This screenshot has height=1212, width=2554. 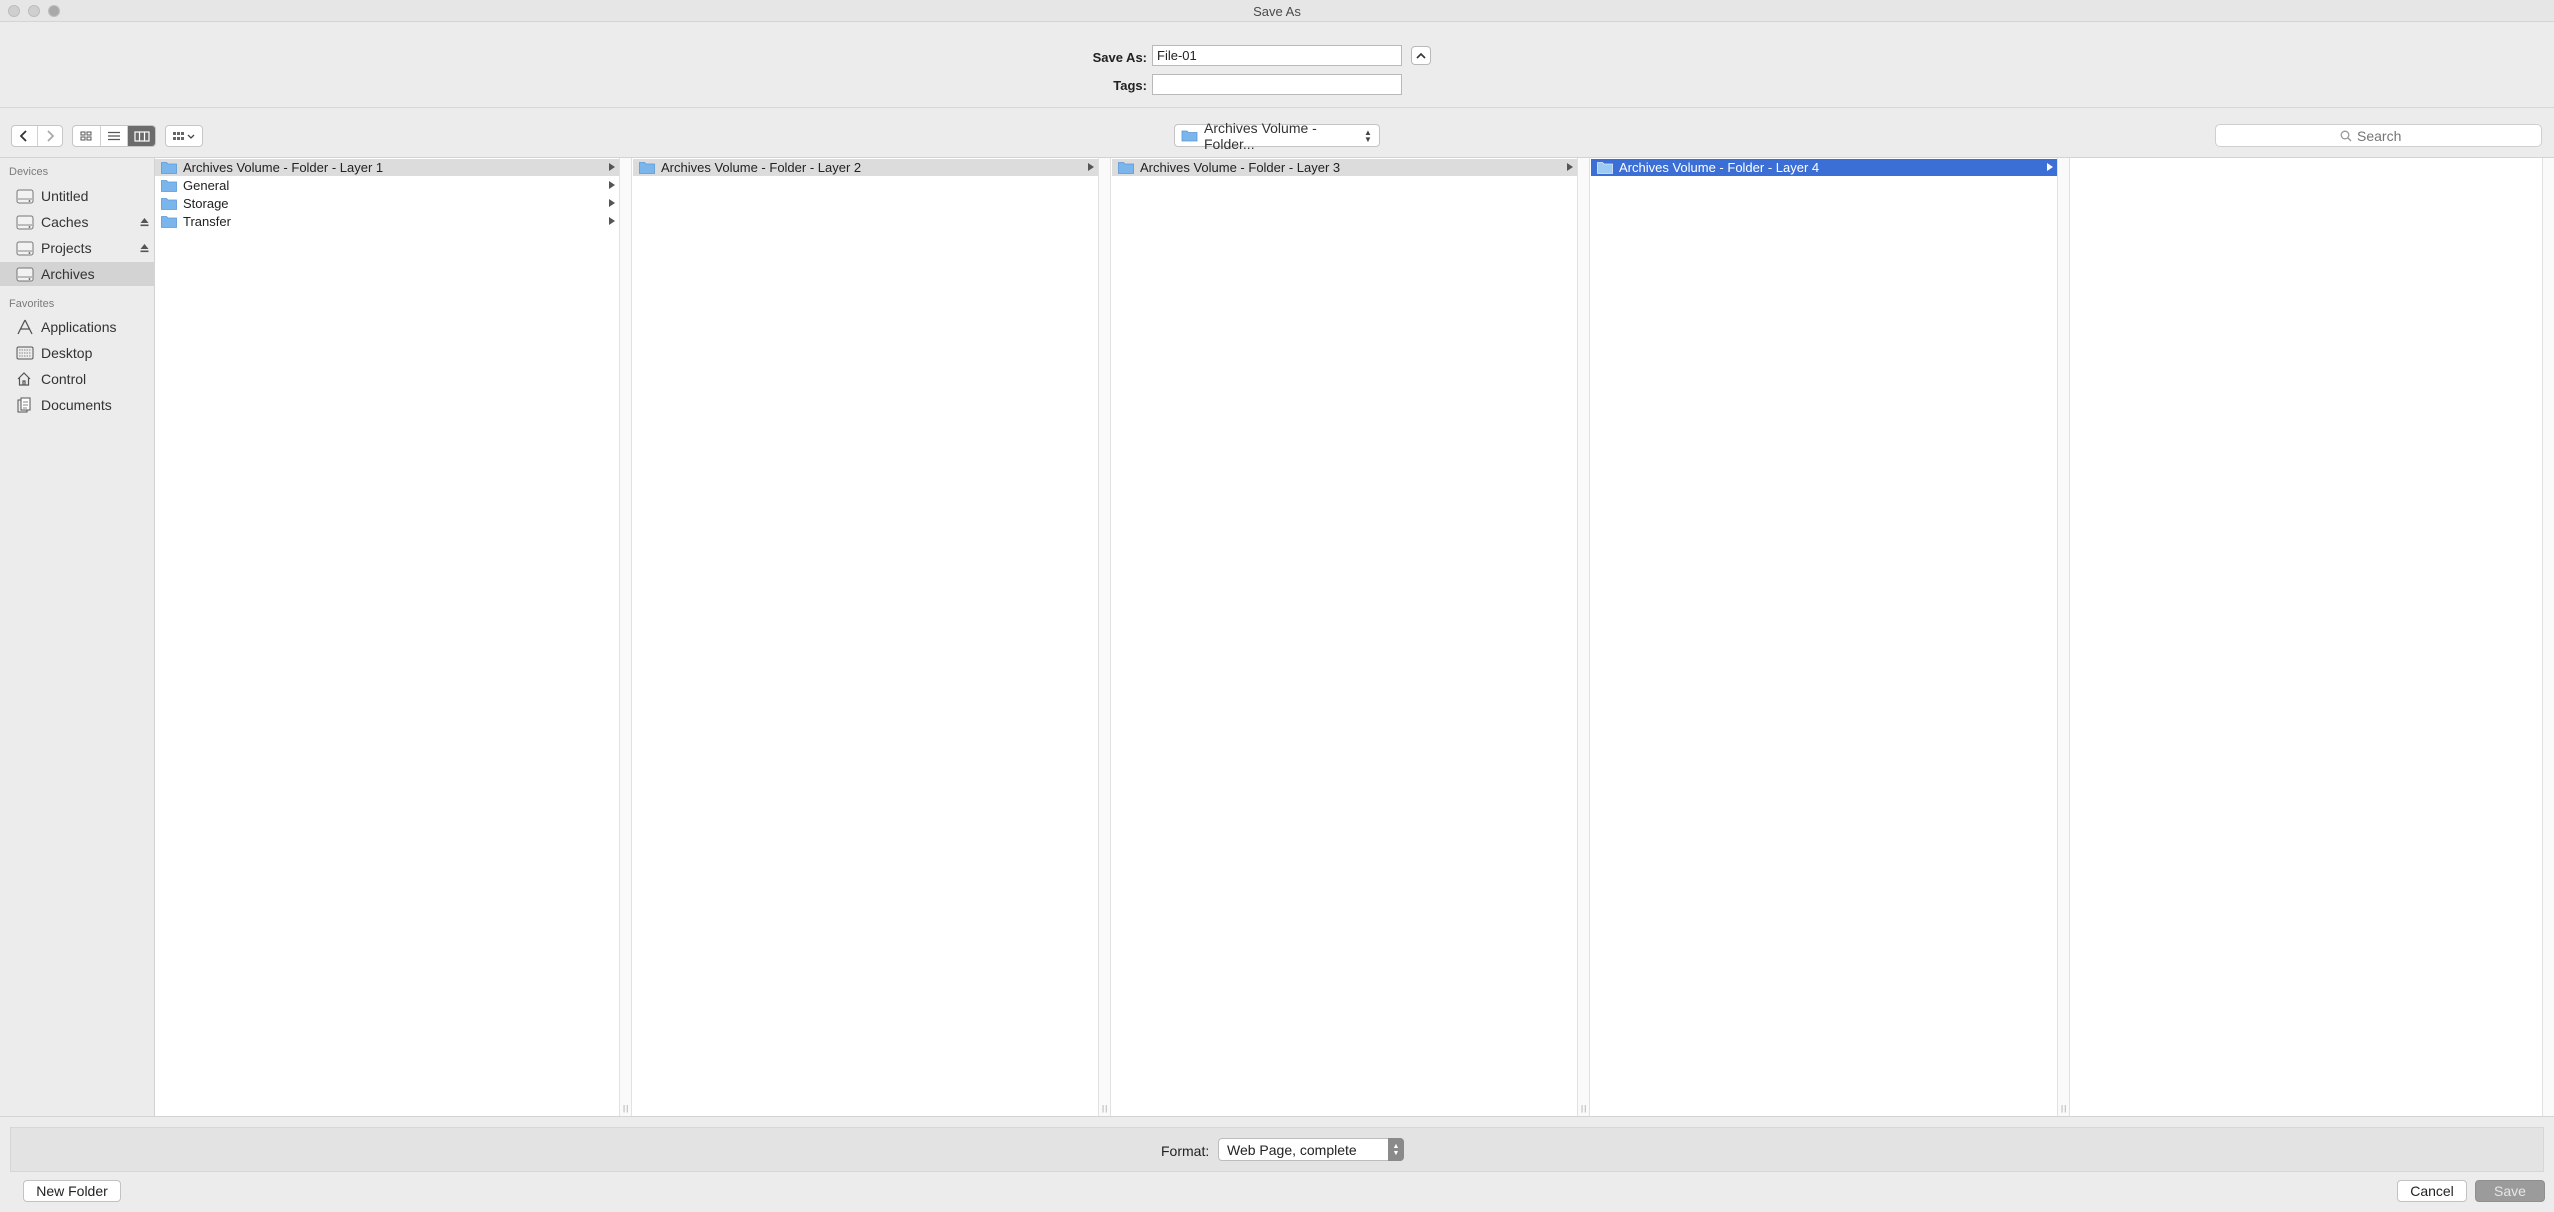 I want to click on format-label: Format:, so click(x=1185, y=1151).